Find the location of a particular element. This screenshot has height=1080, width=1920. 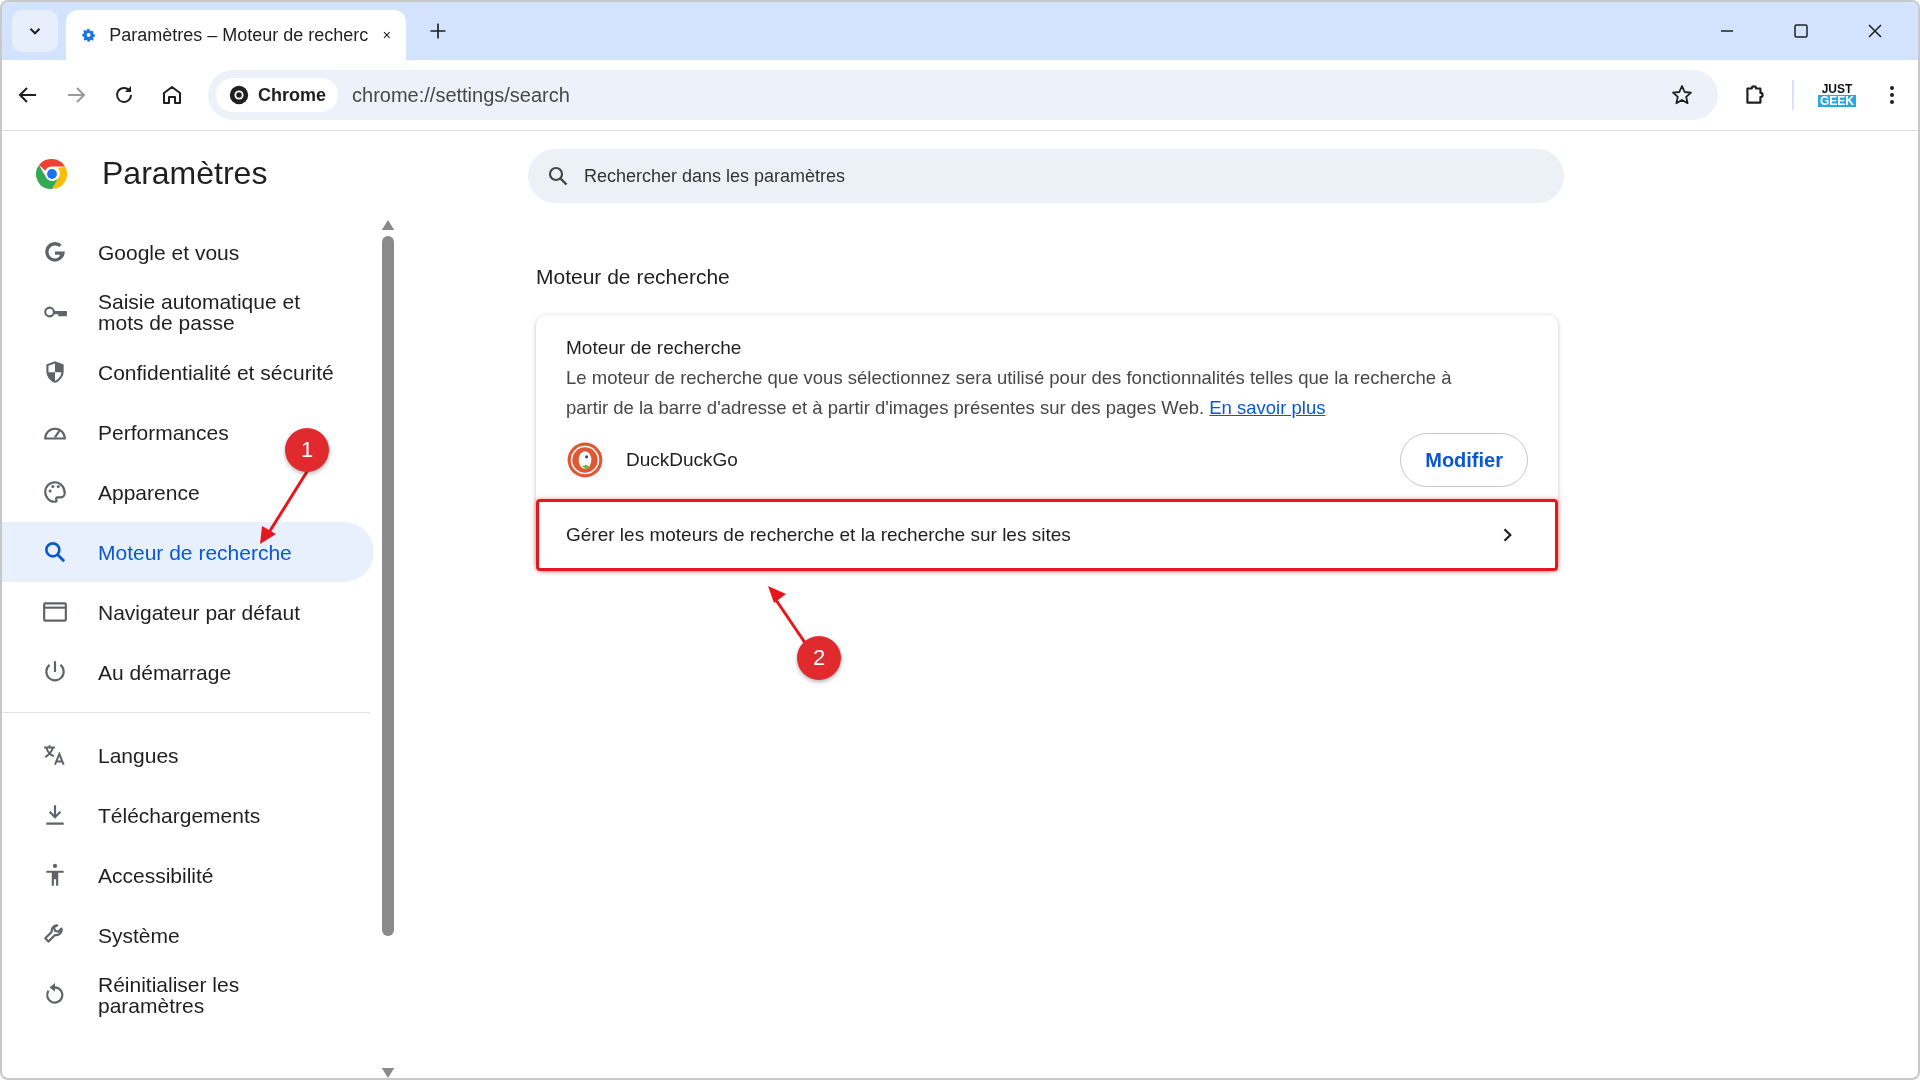

scroll-up-arrow-icon is located at coordinates (388, 225).